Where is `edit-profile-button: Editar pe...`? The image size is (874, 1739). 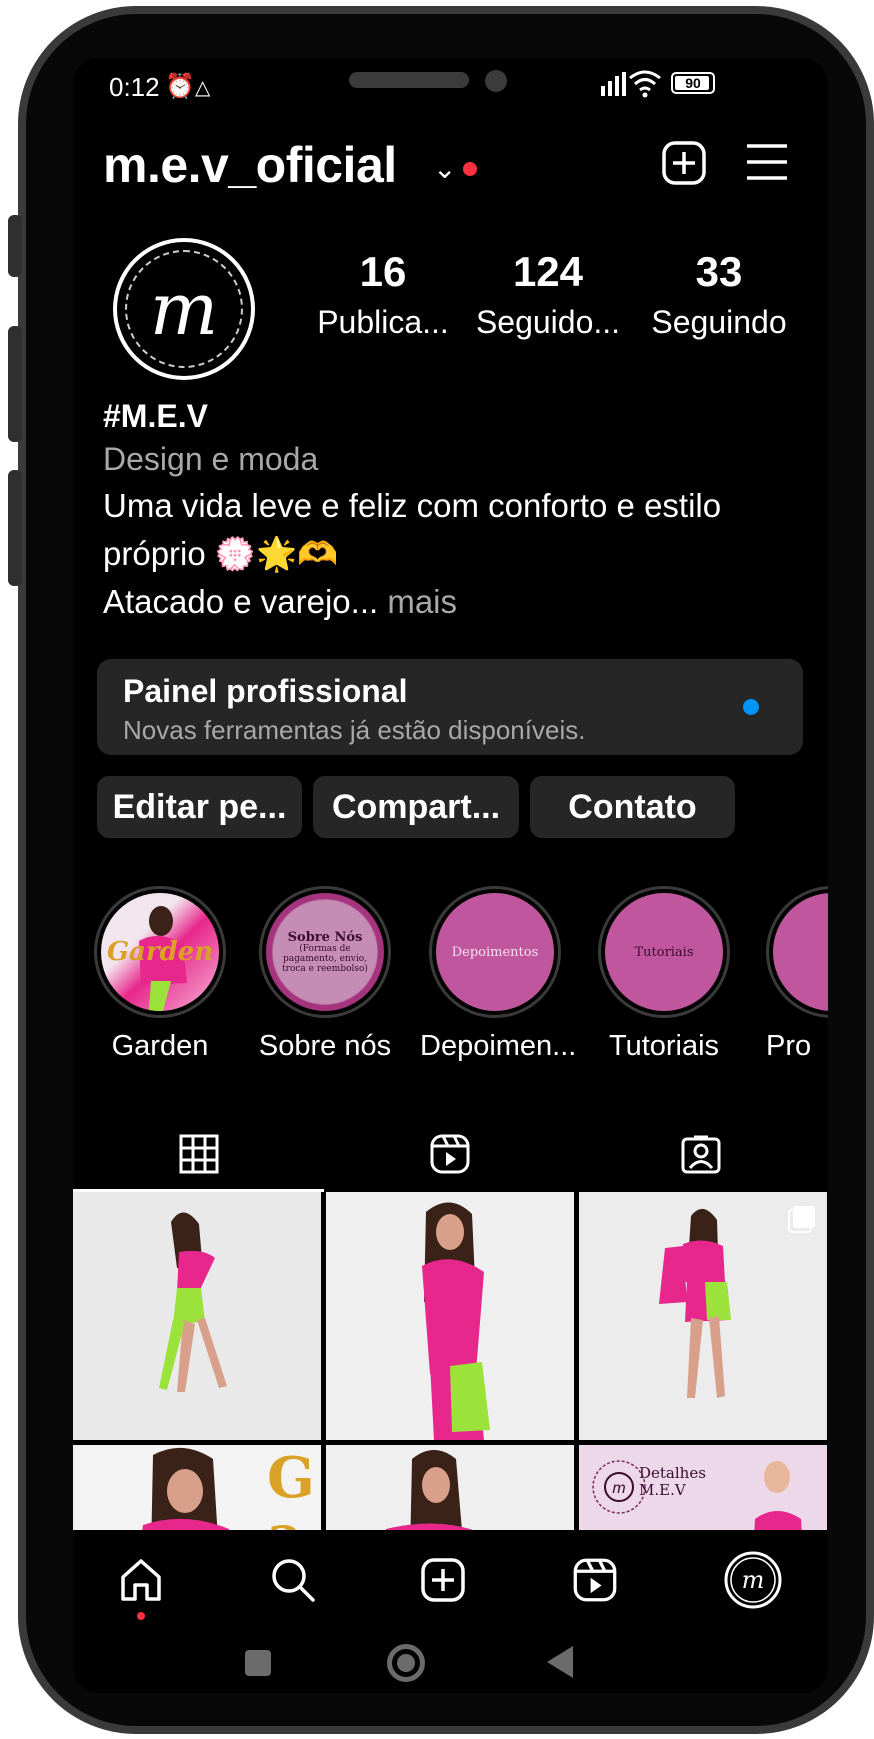 edit-profile-button: Editar pe... is located at coordinates (199, 807).